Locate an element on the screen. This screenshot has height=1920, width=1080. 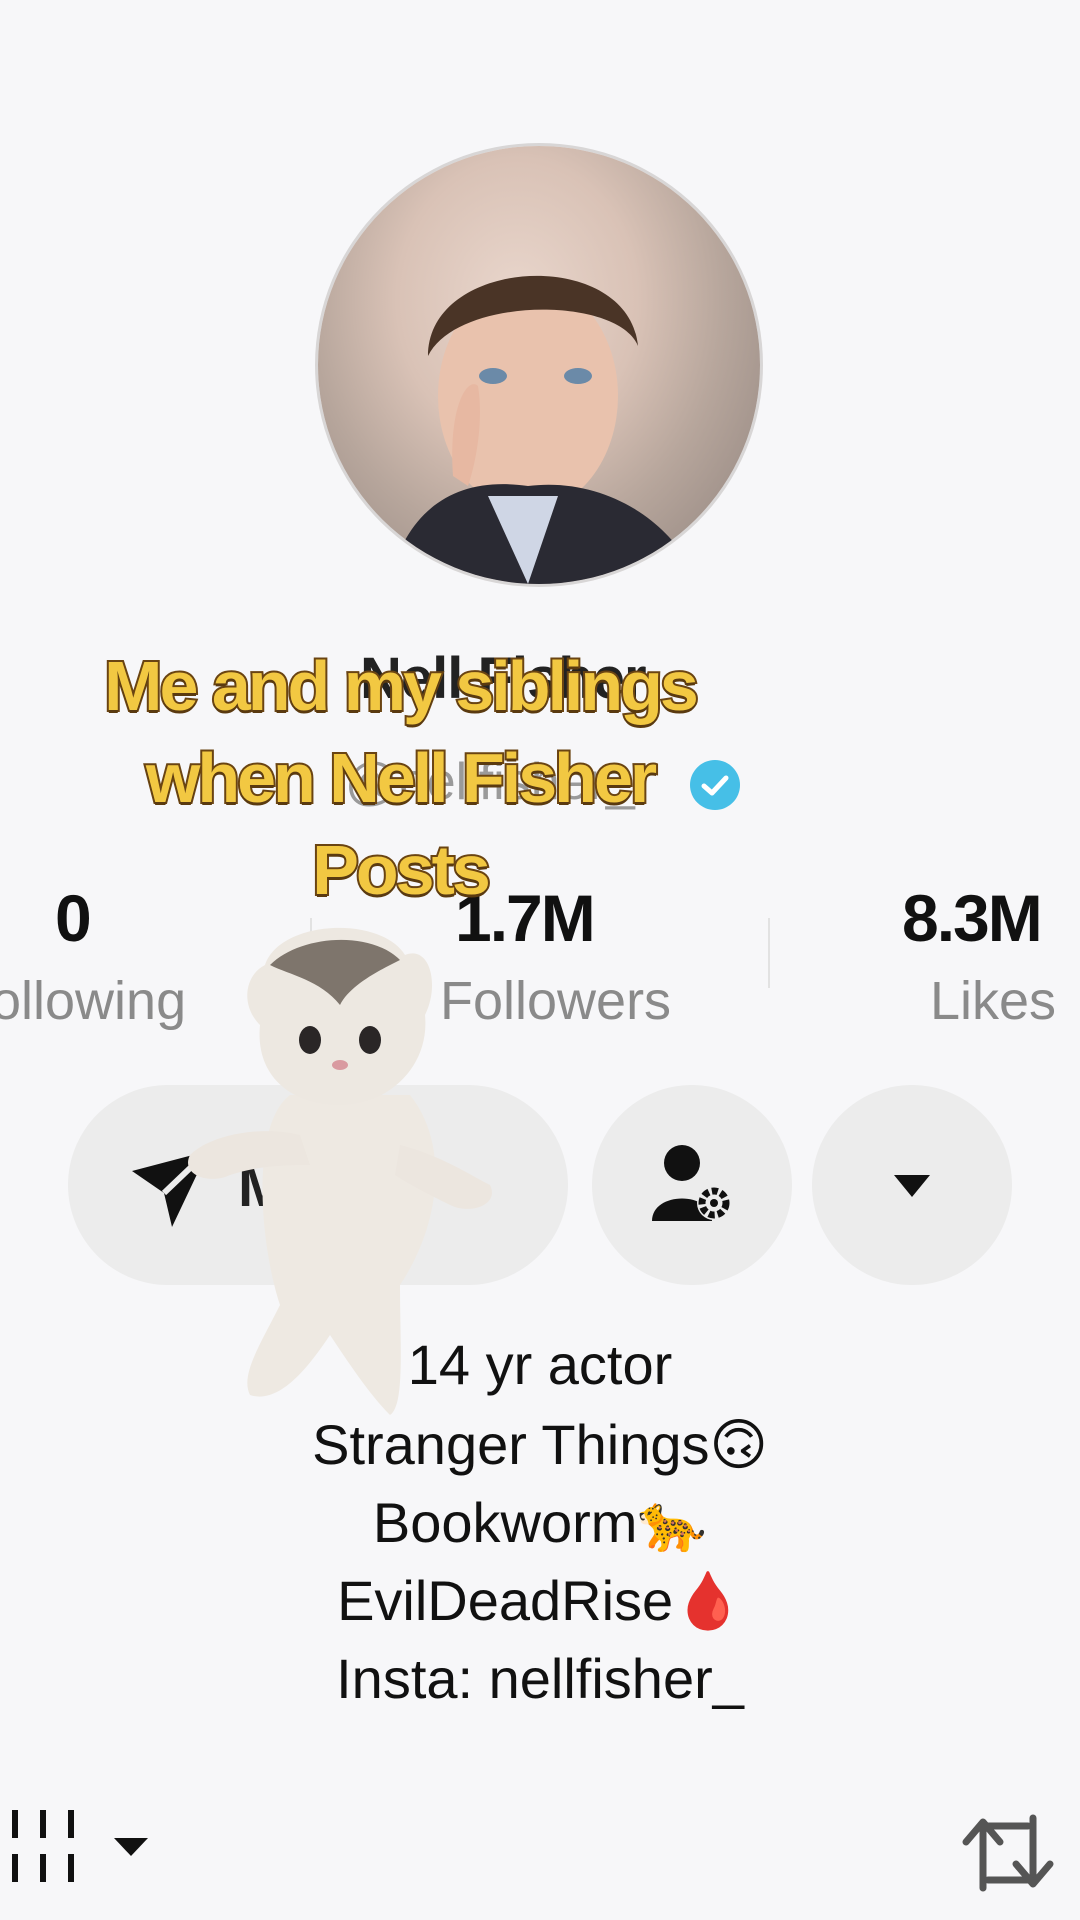
stat-divider is located at coordinates (769, 953).